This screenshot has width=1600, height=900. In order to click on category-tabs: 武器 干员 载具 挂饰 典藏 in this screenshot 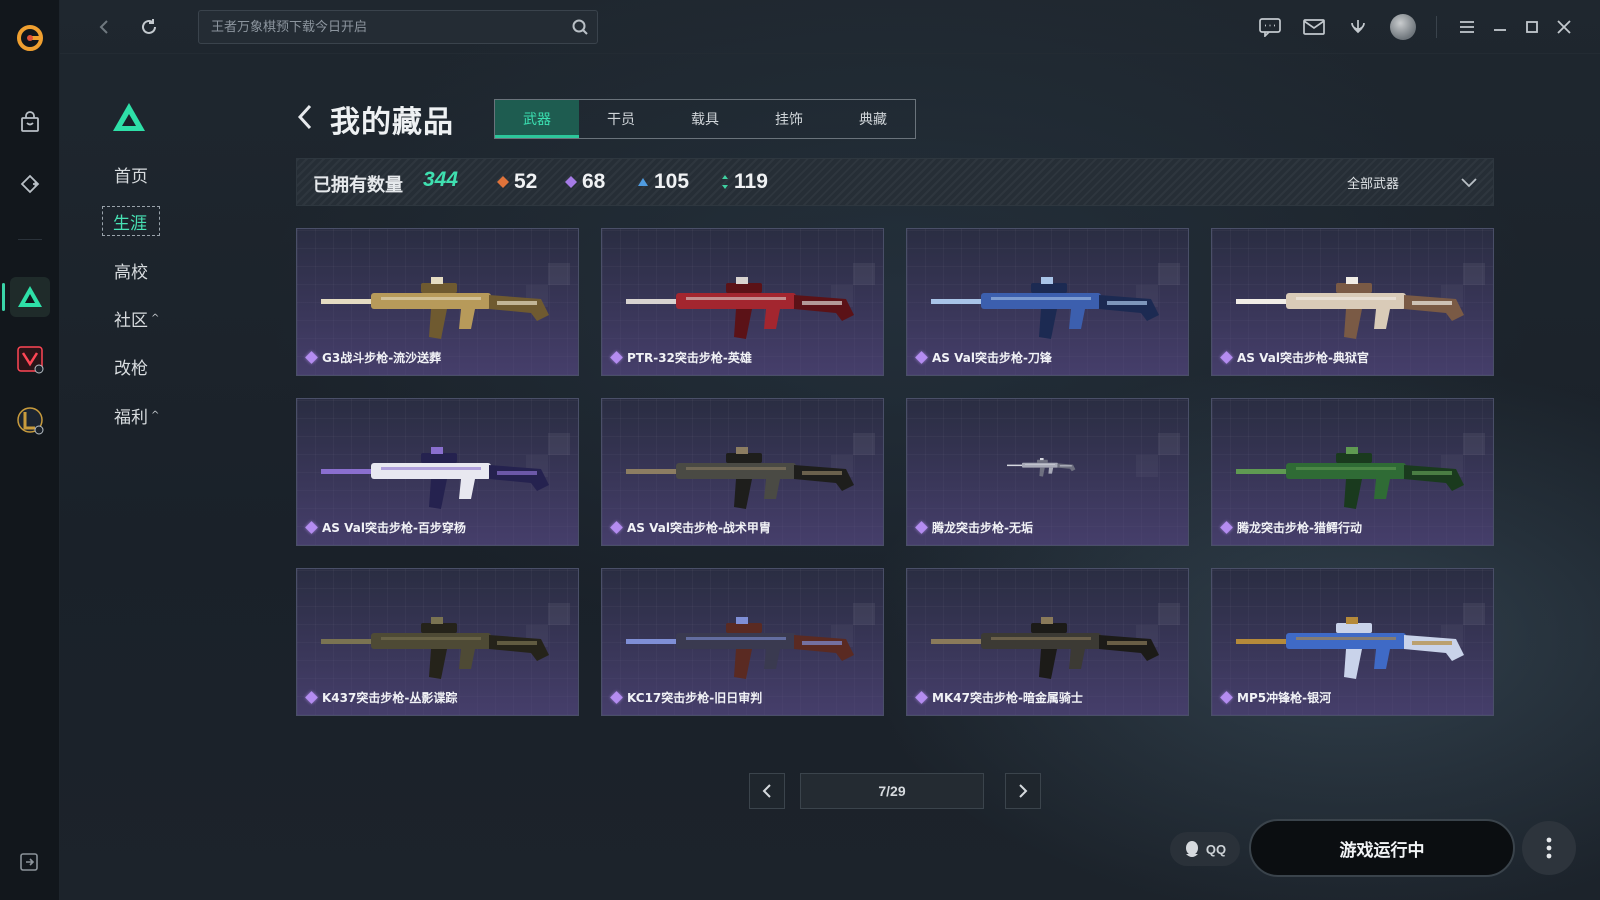, I will do `click(705, 119)`.